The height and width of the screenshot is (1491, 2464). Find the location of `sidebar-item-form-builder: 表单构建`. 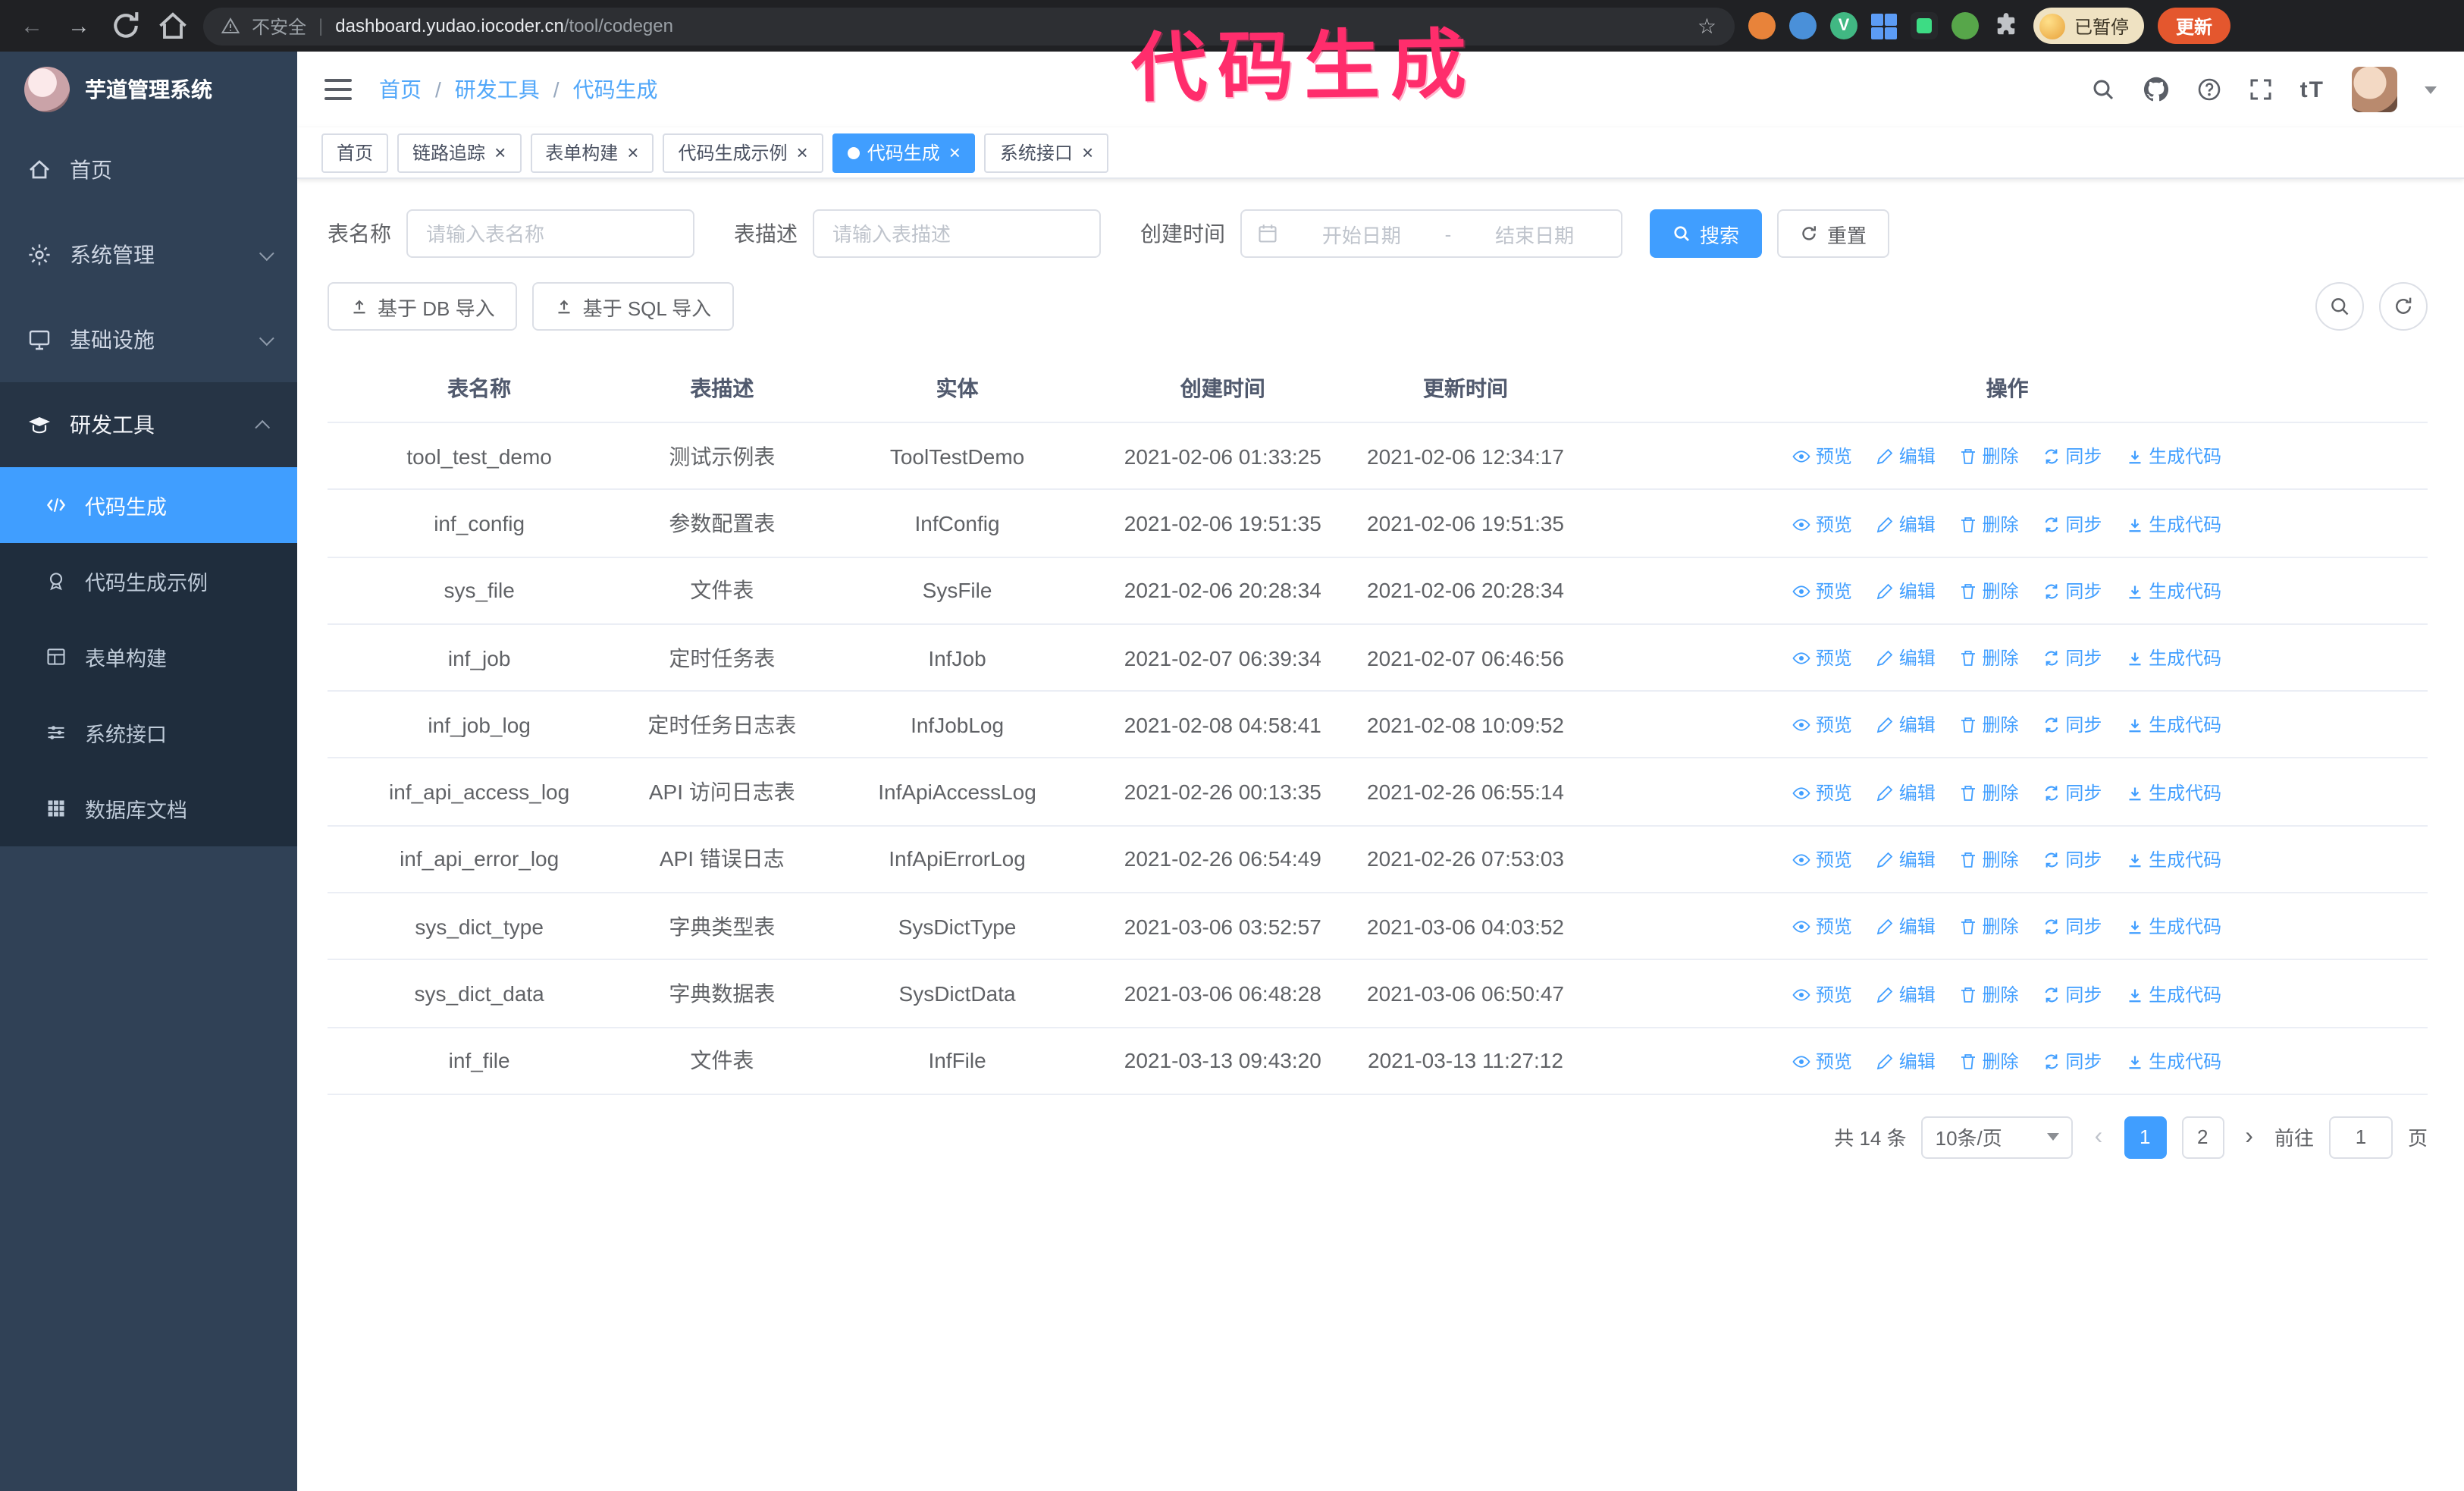

sidebar-item-form-builder: 表单构建 is located at coordinates (148, 657).